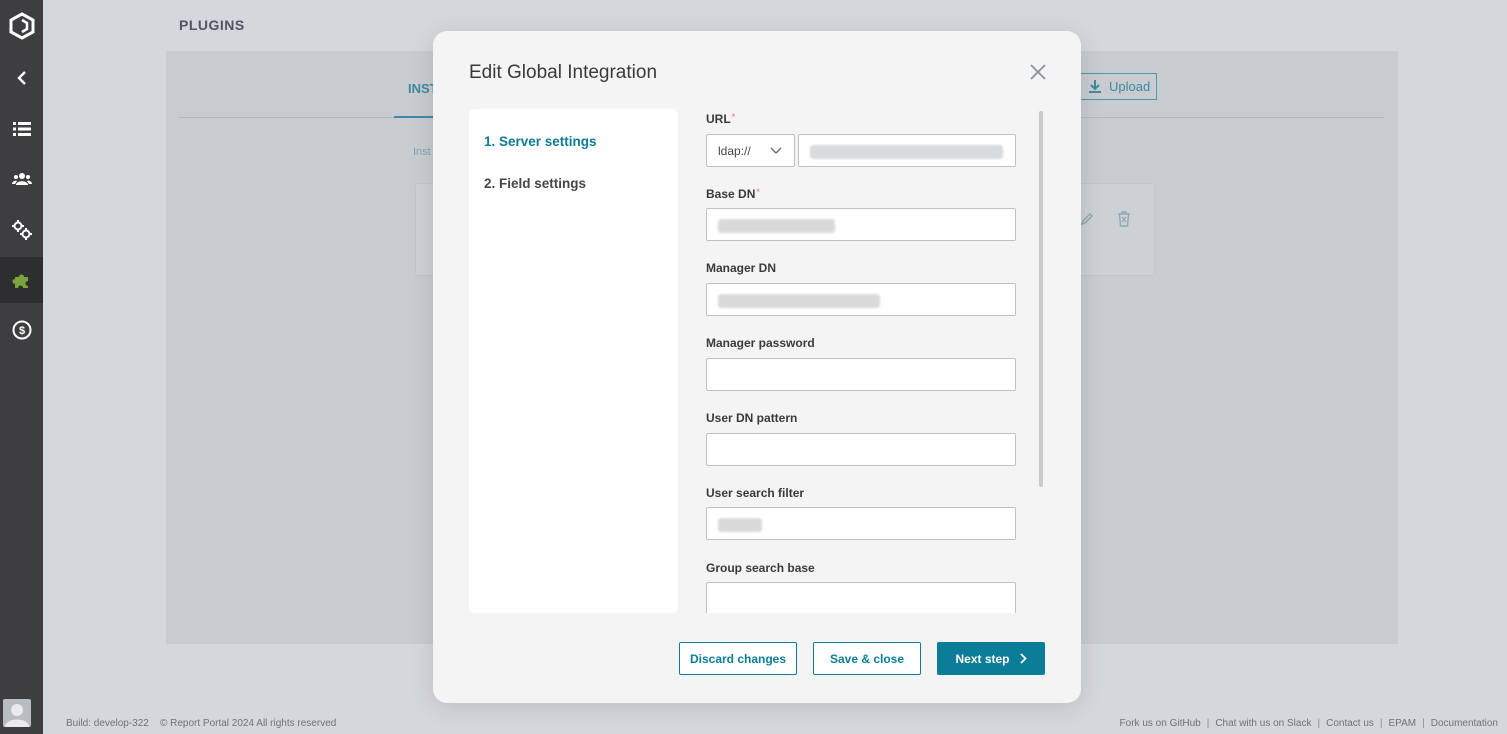 The image size is (1507, 734). What do you see at coordinates (21, 78) in the screenshot?
I see `back-icon` at bounding box center [21, 78].